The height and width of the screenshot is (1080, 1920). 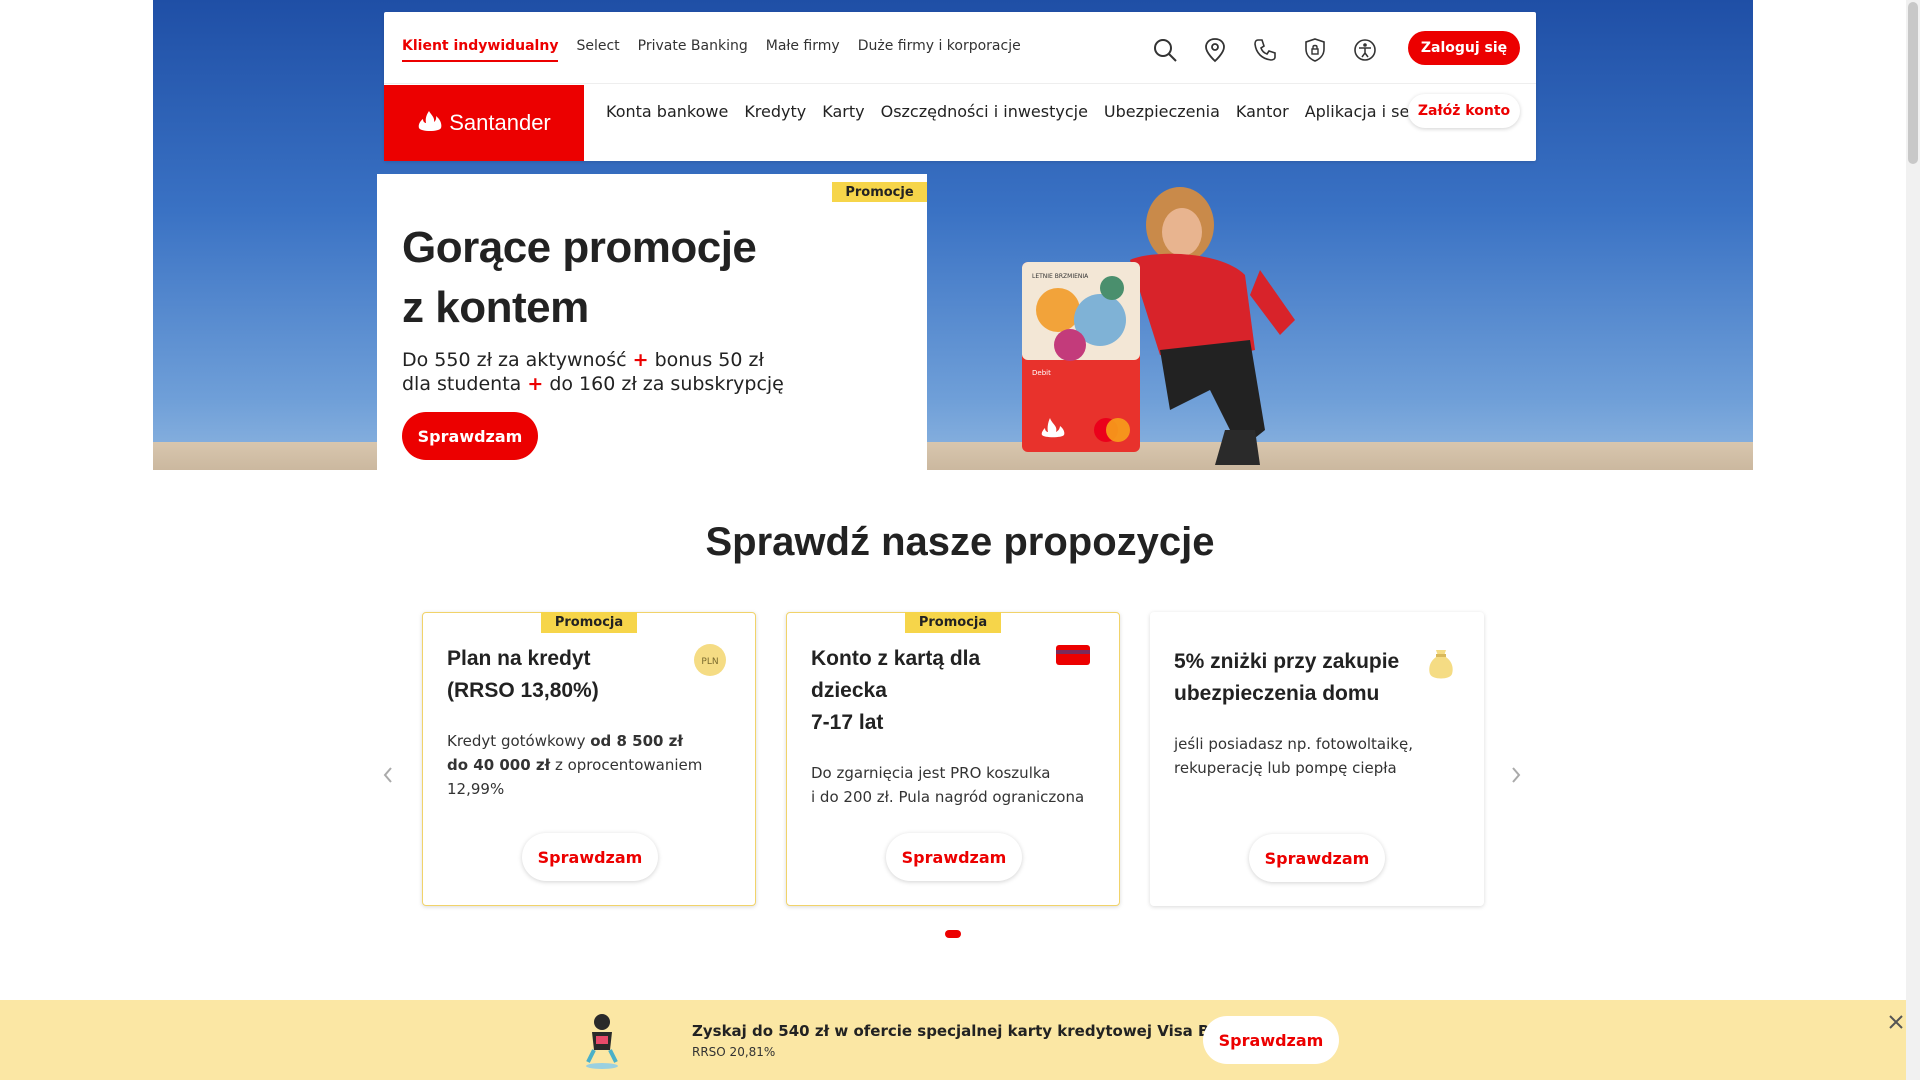 I want to click on nav-kantor: Kantor, so click(x=1262, y=111).